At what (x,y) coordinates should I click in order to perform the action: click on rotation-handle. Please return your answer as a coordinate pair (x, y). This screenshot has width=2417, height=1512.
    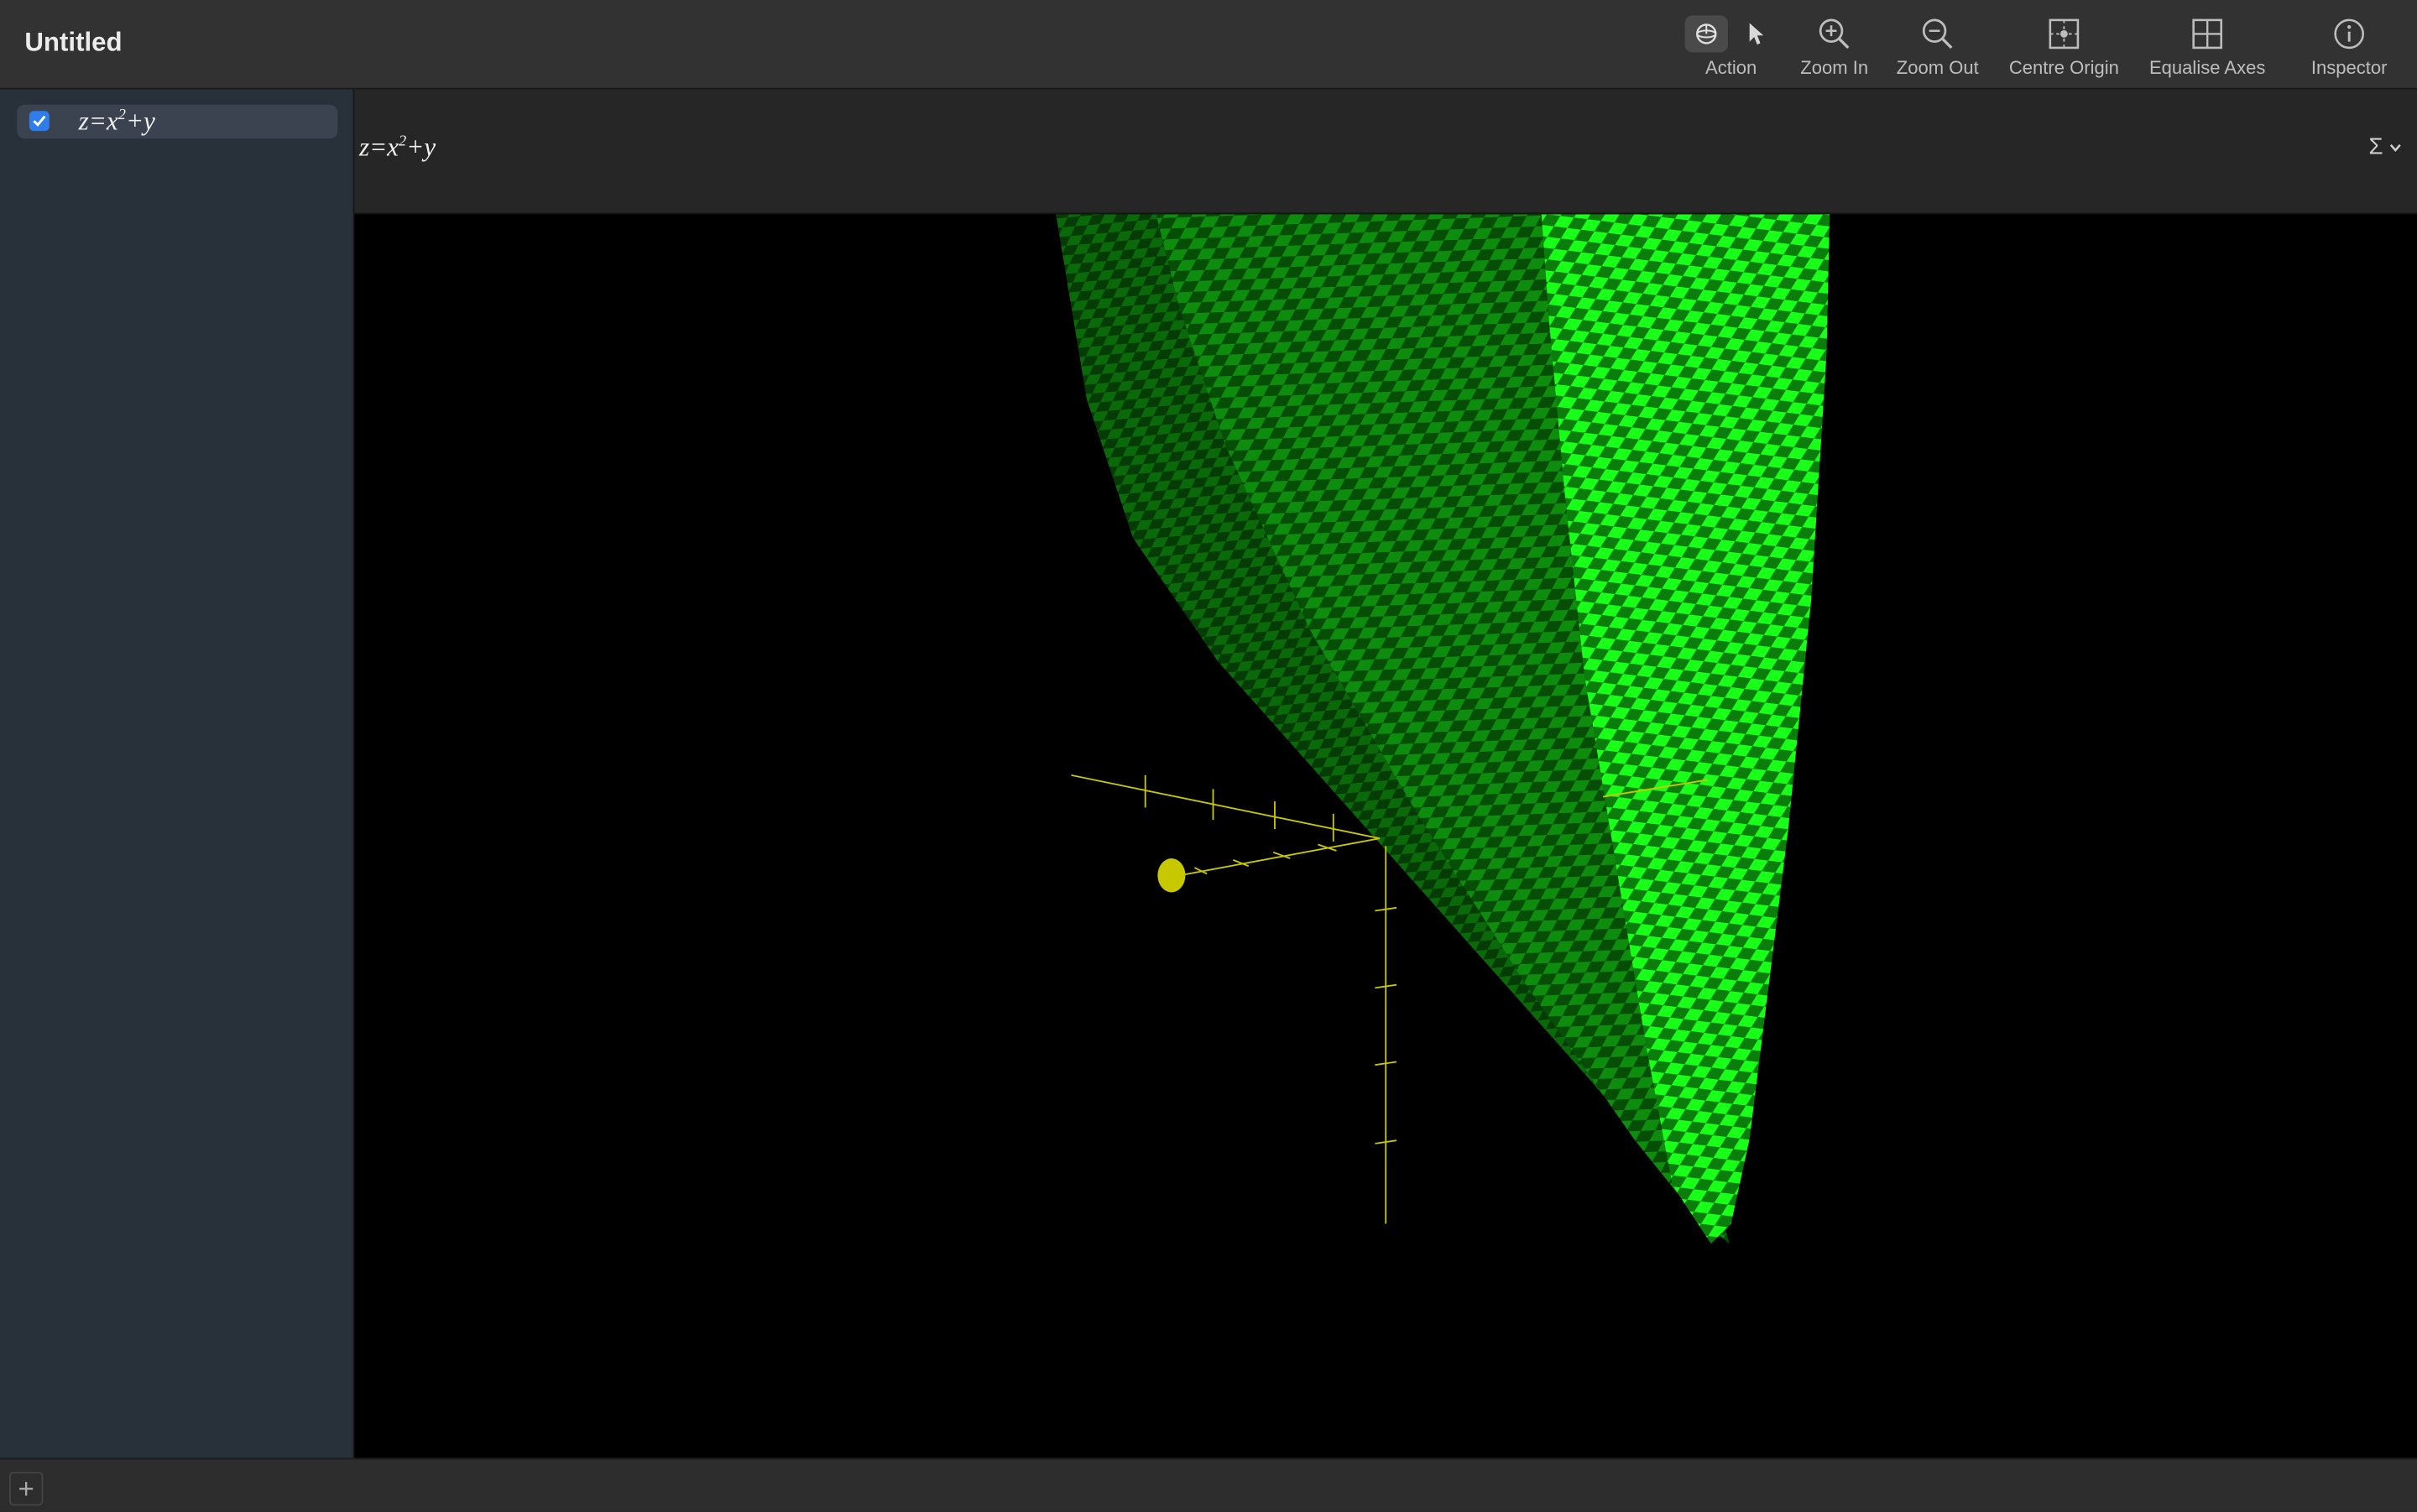
    Looking at the image, I should click on (1171, 875).